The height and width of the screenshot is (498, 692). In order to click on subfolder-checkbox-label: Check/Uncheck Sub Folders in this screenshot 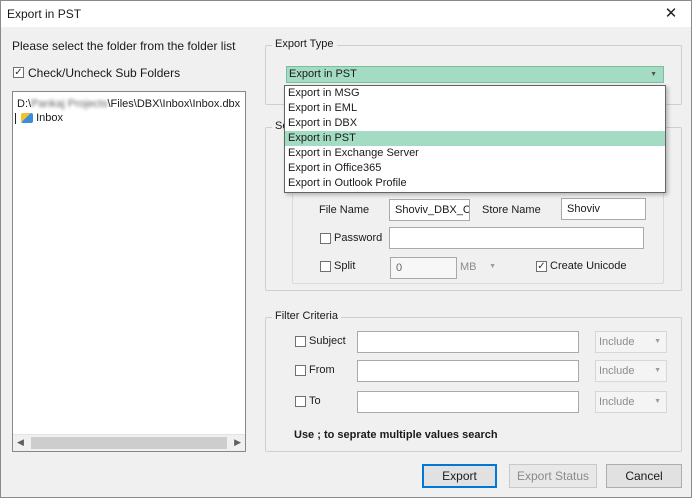, I will do `click(104, 73)`.